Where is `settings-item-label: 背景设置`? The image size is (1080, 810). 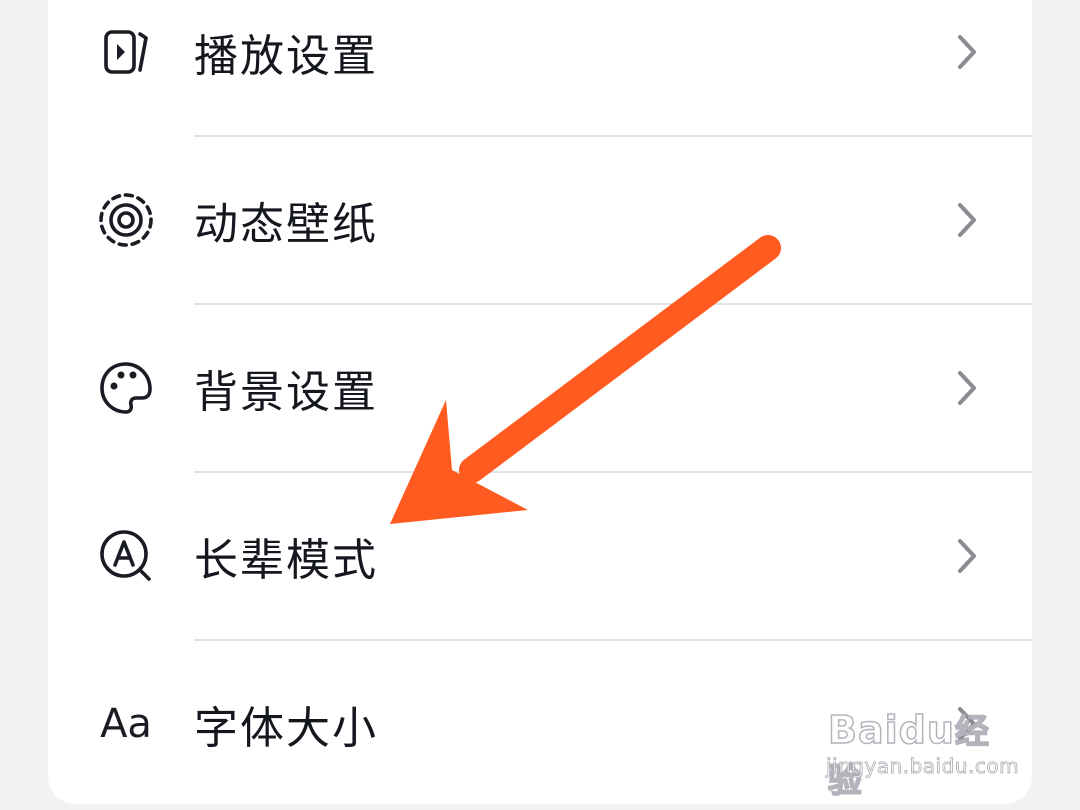
settings-item-label: 背景设置 is located at coordinates (286, 392).